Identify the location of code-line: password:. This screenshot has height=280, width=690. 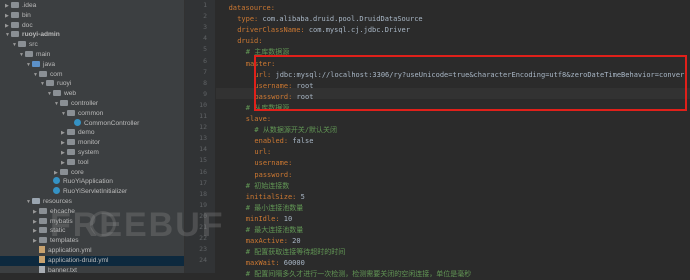
(254, 175).